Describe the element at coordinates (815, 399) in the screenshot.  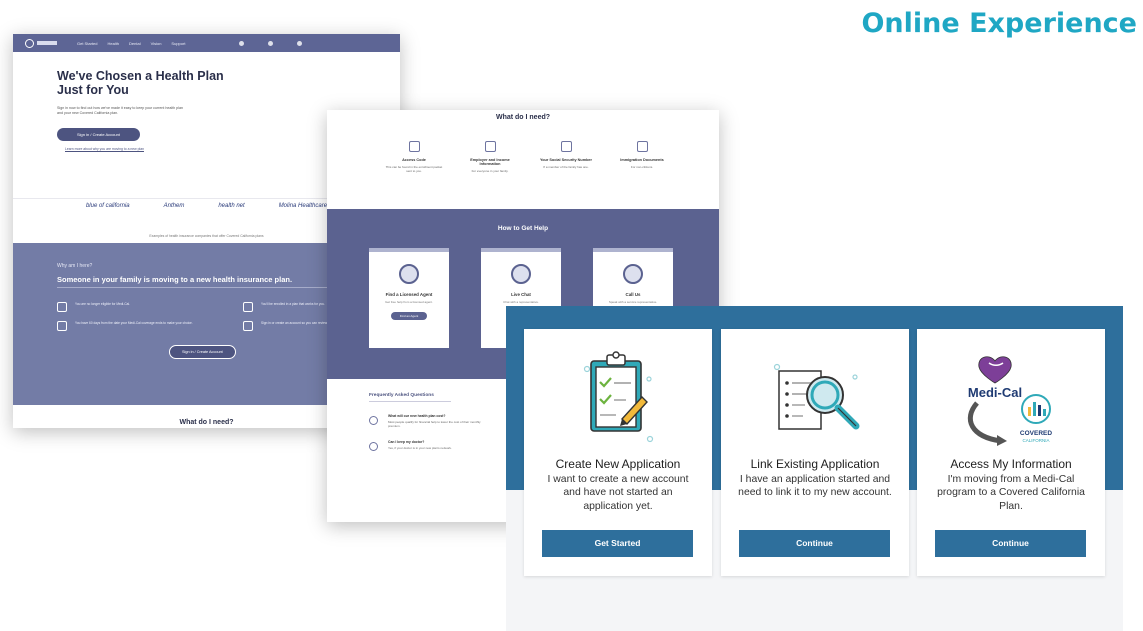
I see `magnifier-icon` at that location.